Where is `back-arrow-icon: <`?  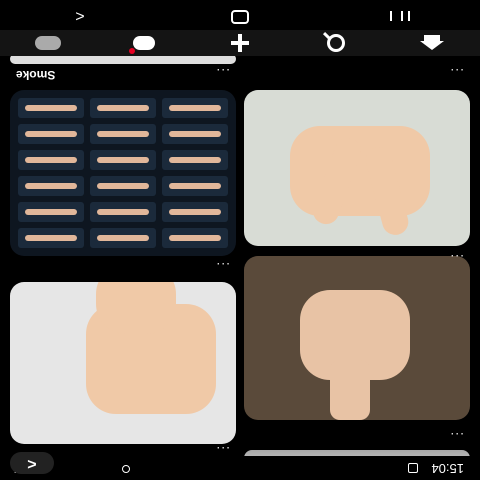
back-arrow-icon: < is located at coordinates (32, 463).